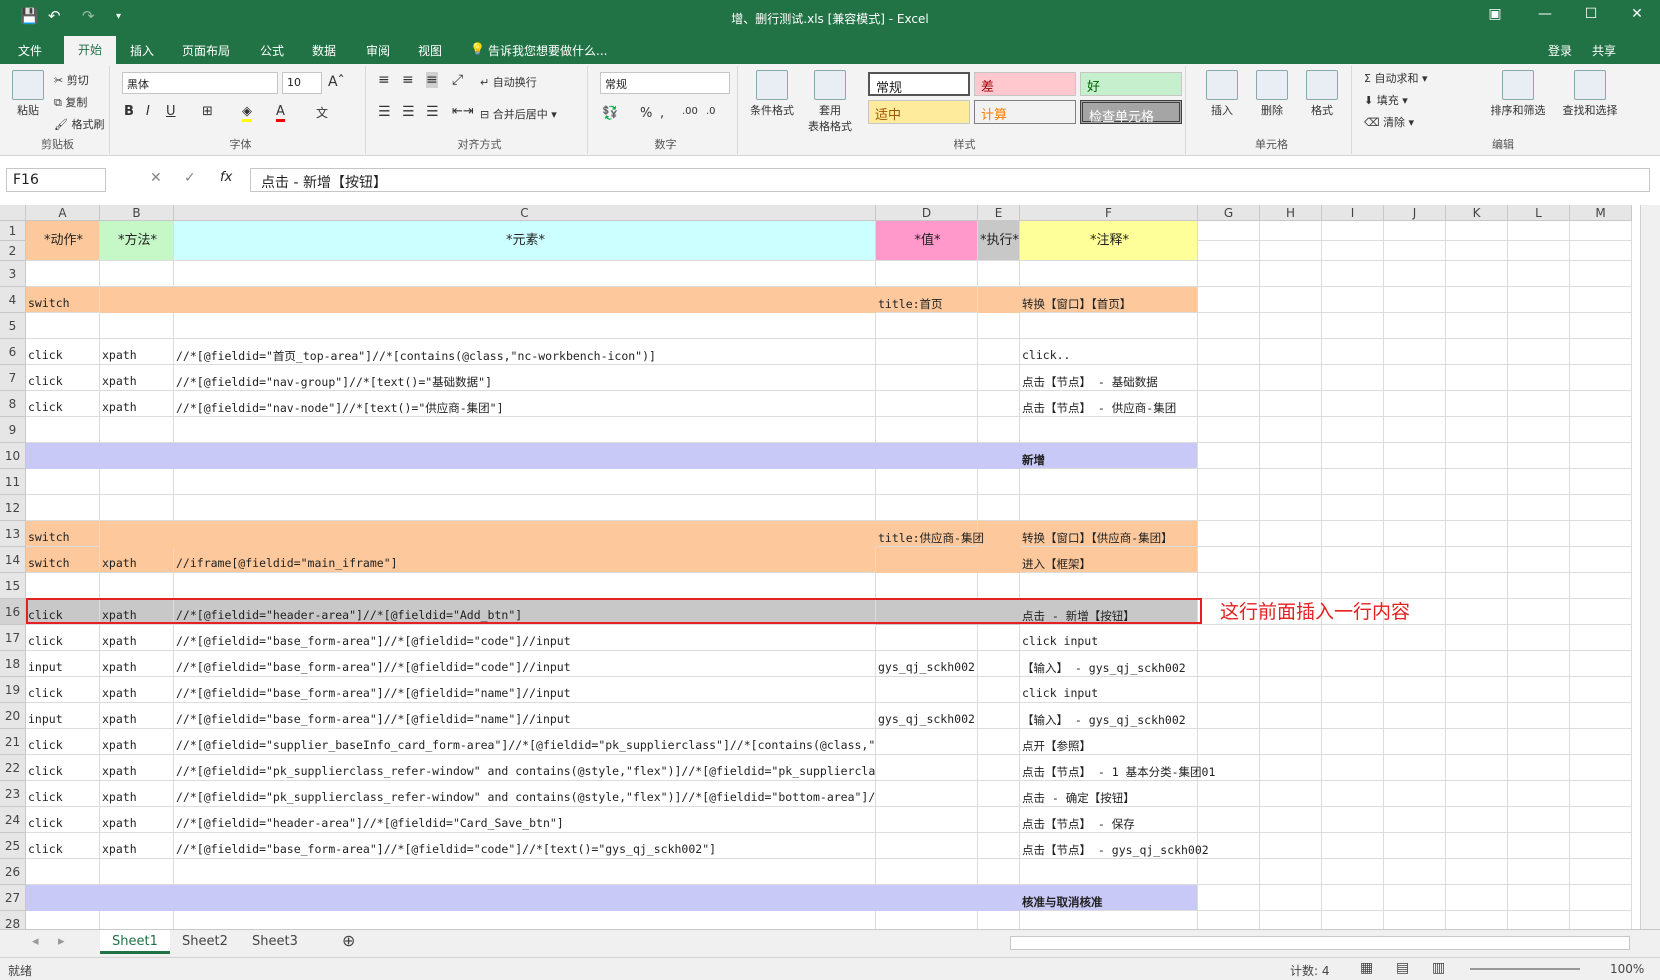 The image size is (1660, 980). I want to click on sheet-tab-1: Sheet1, so click(135, 942).